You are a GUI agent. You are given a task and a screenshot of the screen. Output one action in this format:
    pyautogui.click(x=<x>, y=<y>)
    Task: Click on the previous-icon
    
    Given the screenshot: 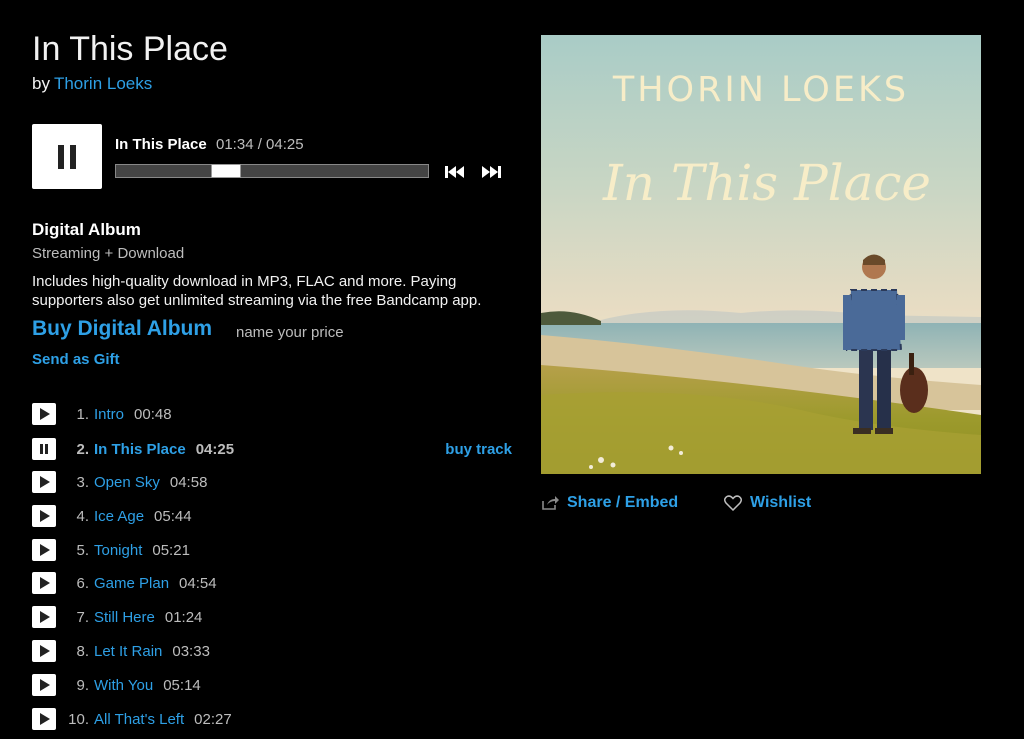 What is the action you would take?
    pyautogui.click(x=454, y=172)
    